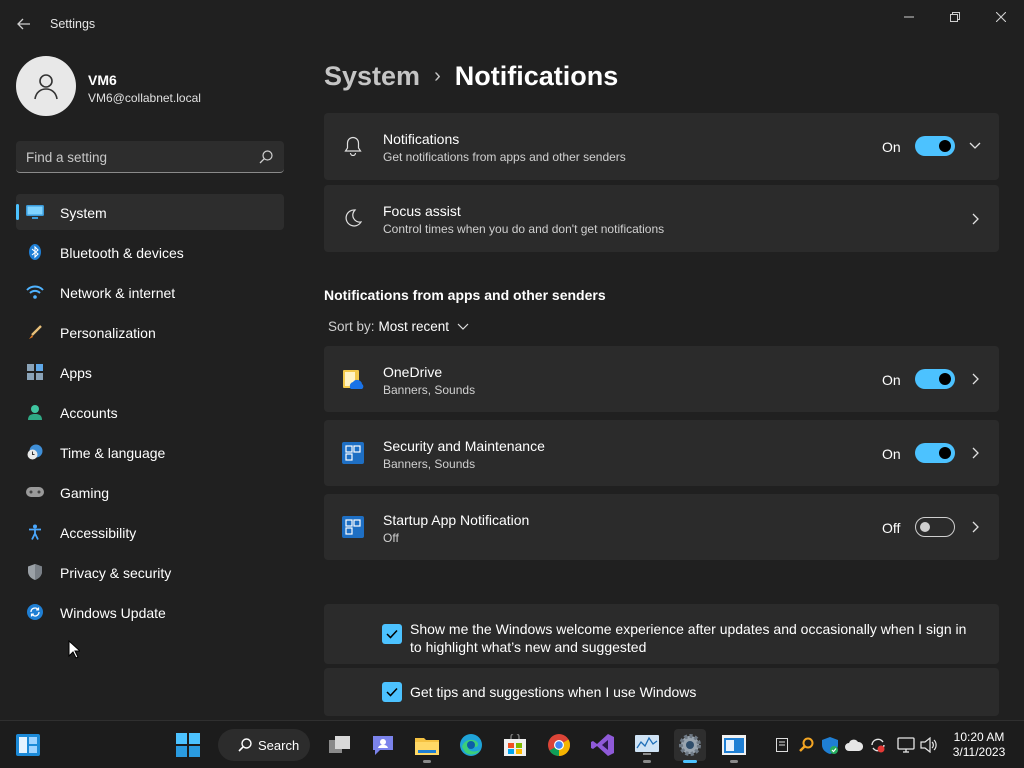 This screenshot has width=1024, height=768. I want to click on widgets-icon, so click(28, 745).